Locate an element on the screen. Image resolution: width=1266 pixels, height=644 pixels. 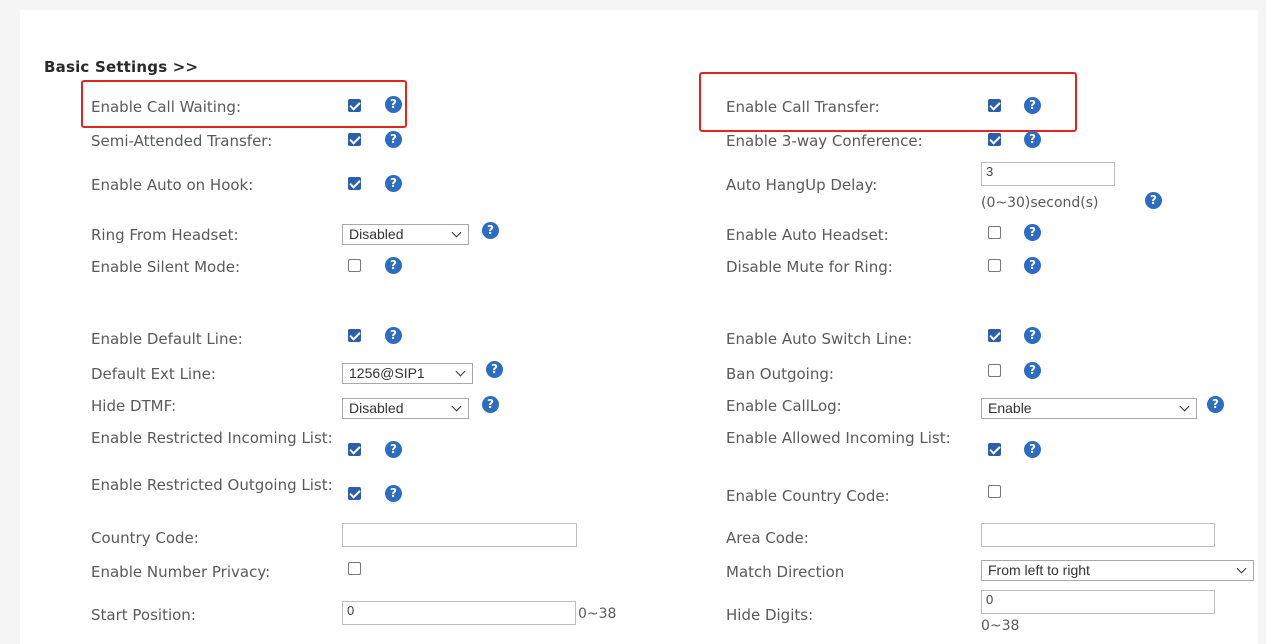
ring-from-headset-label: Ring From Headset: is located at coordinates (165, 235).